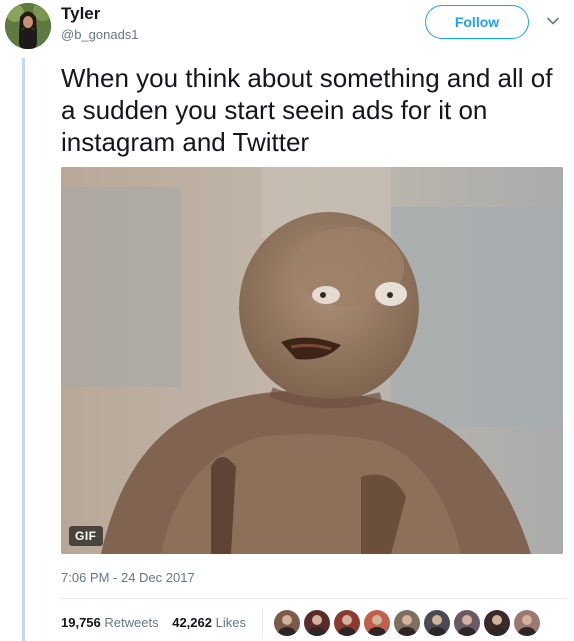  I want to click on likes-count: 42,262, so click(192, 622).